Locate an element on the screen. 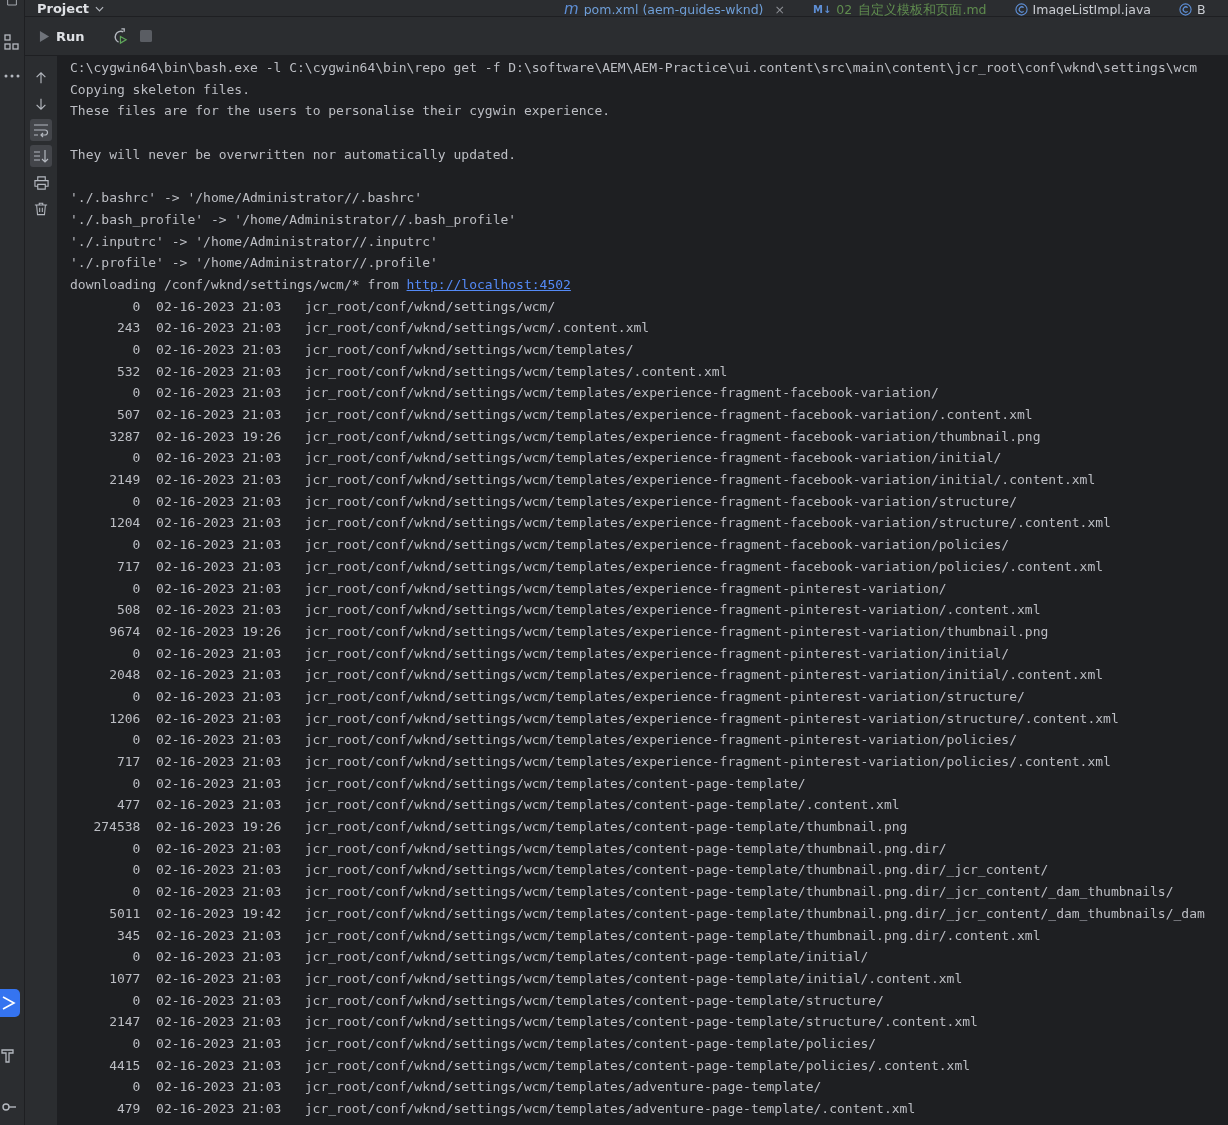  play-icon is located at coordinates (44, 36).